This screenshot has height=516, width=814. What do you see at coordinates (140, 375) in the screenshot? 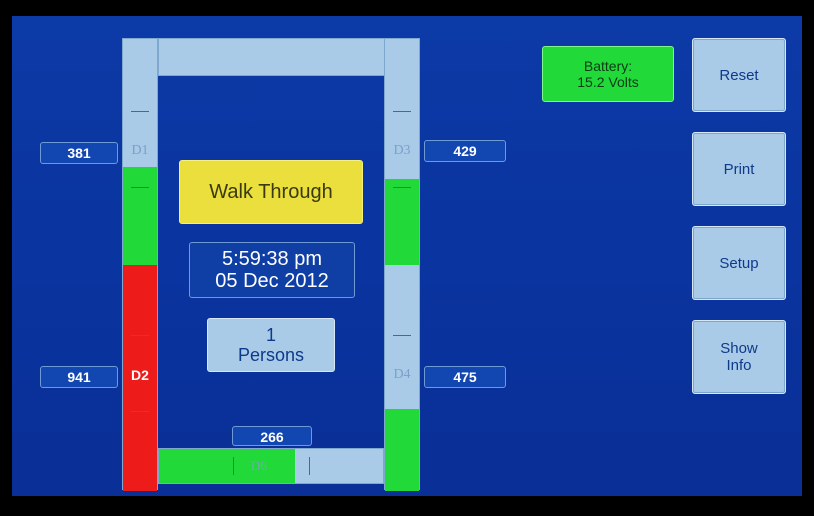
I see `d2-label: D2` at bounding box center [140, 375].